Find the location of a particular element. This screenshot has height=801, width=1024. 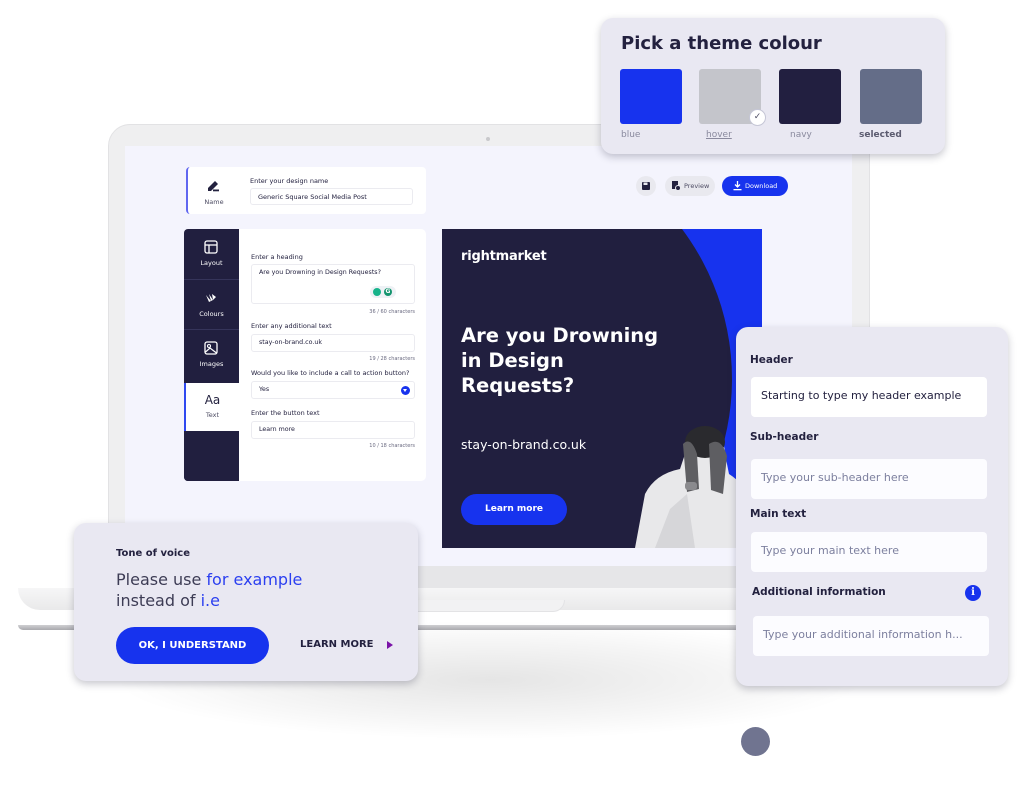

preview-label: Preview is located at coordinates (697, 186).